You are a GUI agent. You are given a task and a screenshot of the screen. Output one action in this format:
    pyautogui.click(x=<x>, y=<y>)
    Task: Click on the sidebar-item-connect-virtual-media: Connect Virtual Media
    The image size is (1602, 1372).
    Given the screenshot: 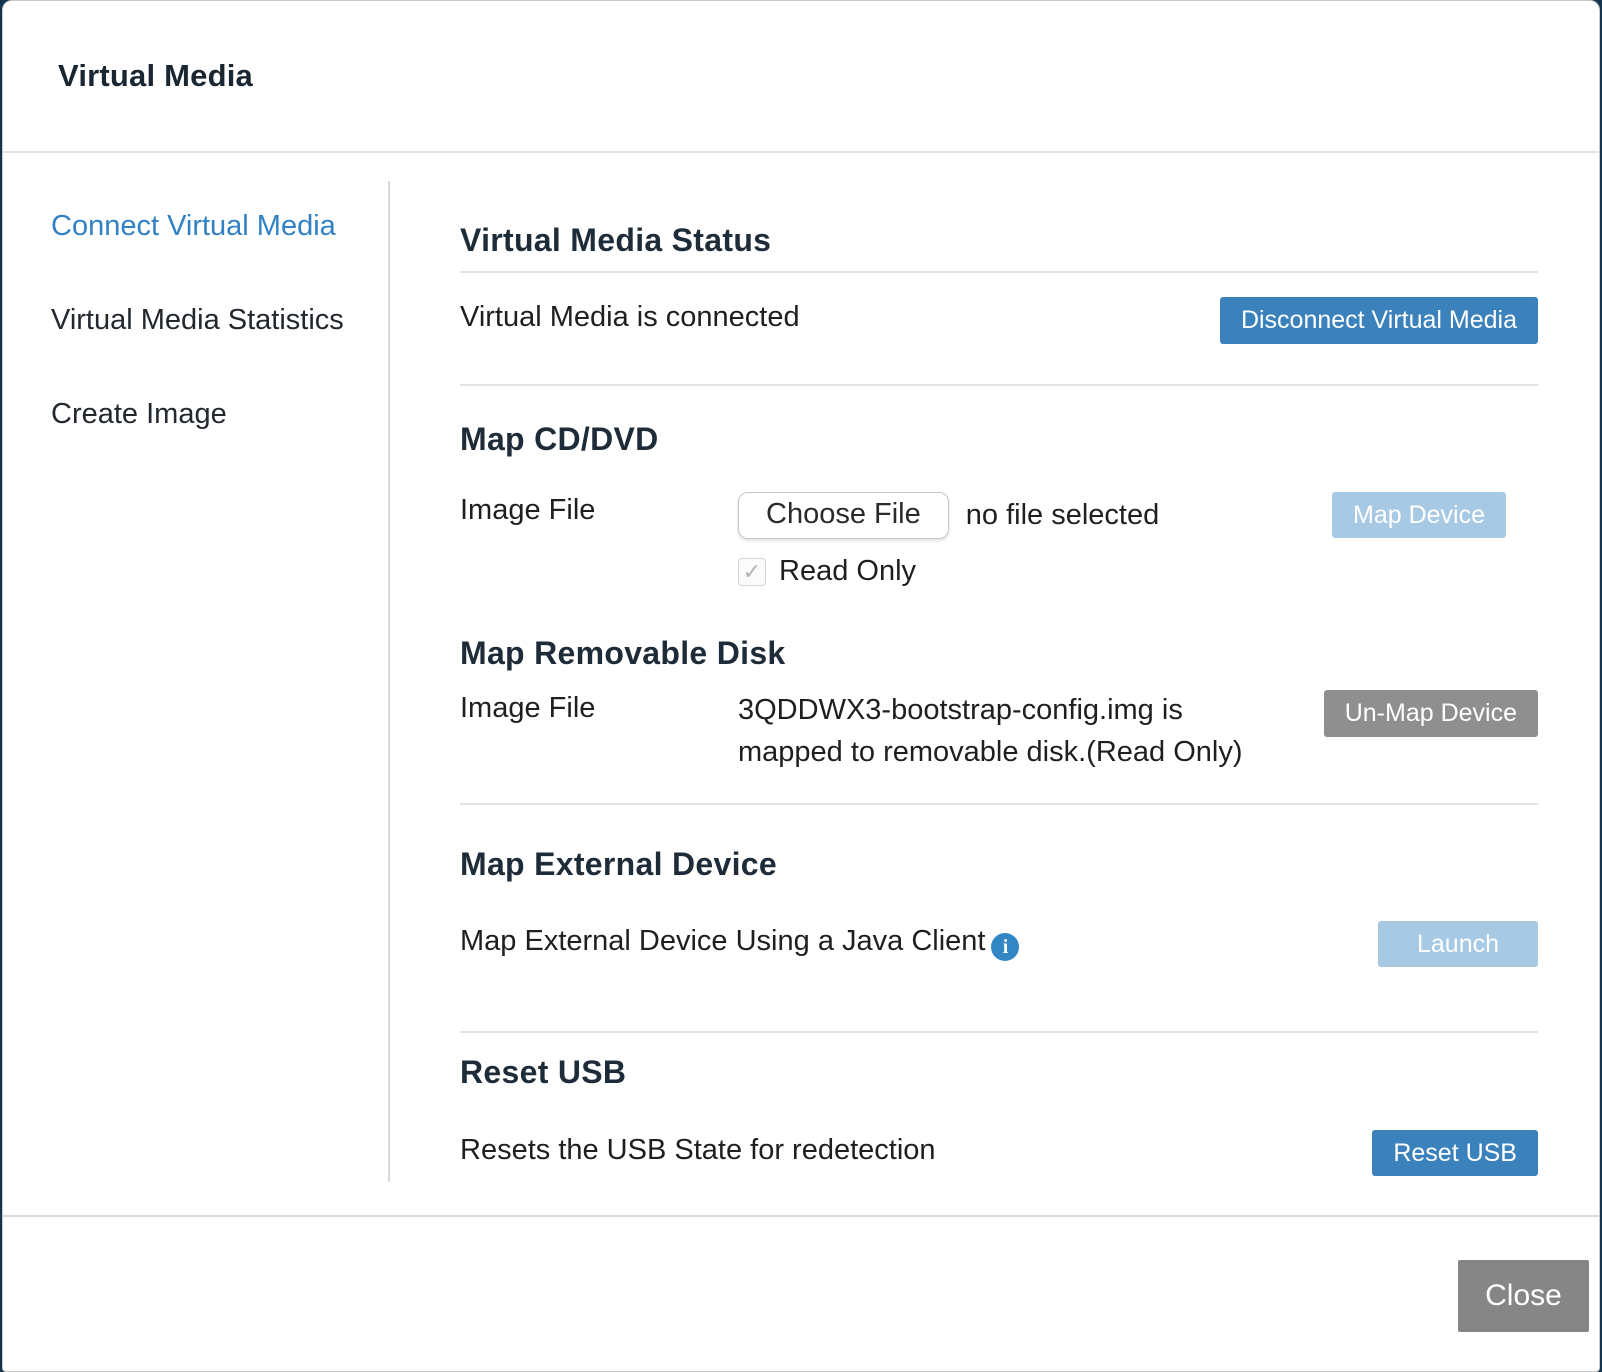 What is the action you would take?
    pyautogui.click(x=220, y=226)
    